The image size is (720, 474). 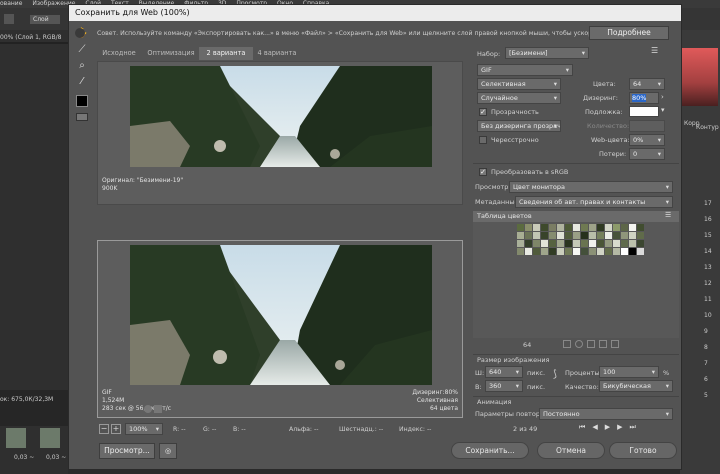 What do you see at coordinates (594, 202) in the screenshot?
I see `metadata-dropdown: Сведения об авт. правах и контакты` at bounding box center [594, 202].